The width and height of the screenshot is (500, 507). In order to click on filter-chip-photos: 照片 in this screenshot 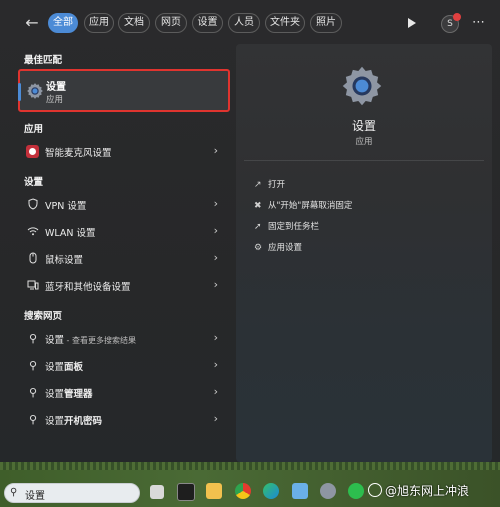, I will do `click(326, 23)`.